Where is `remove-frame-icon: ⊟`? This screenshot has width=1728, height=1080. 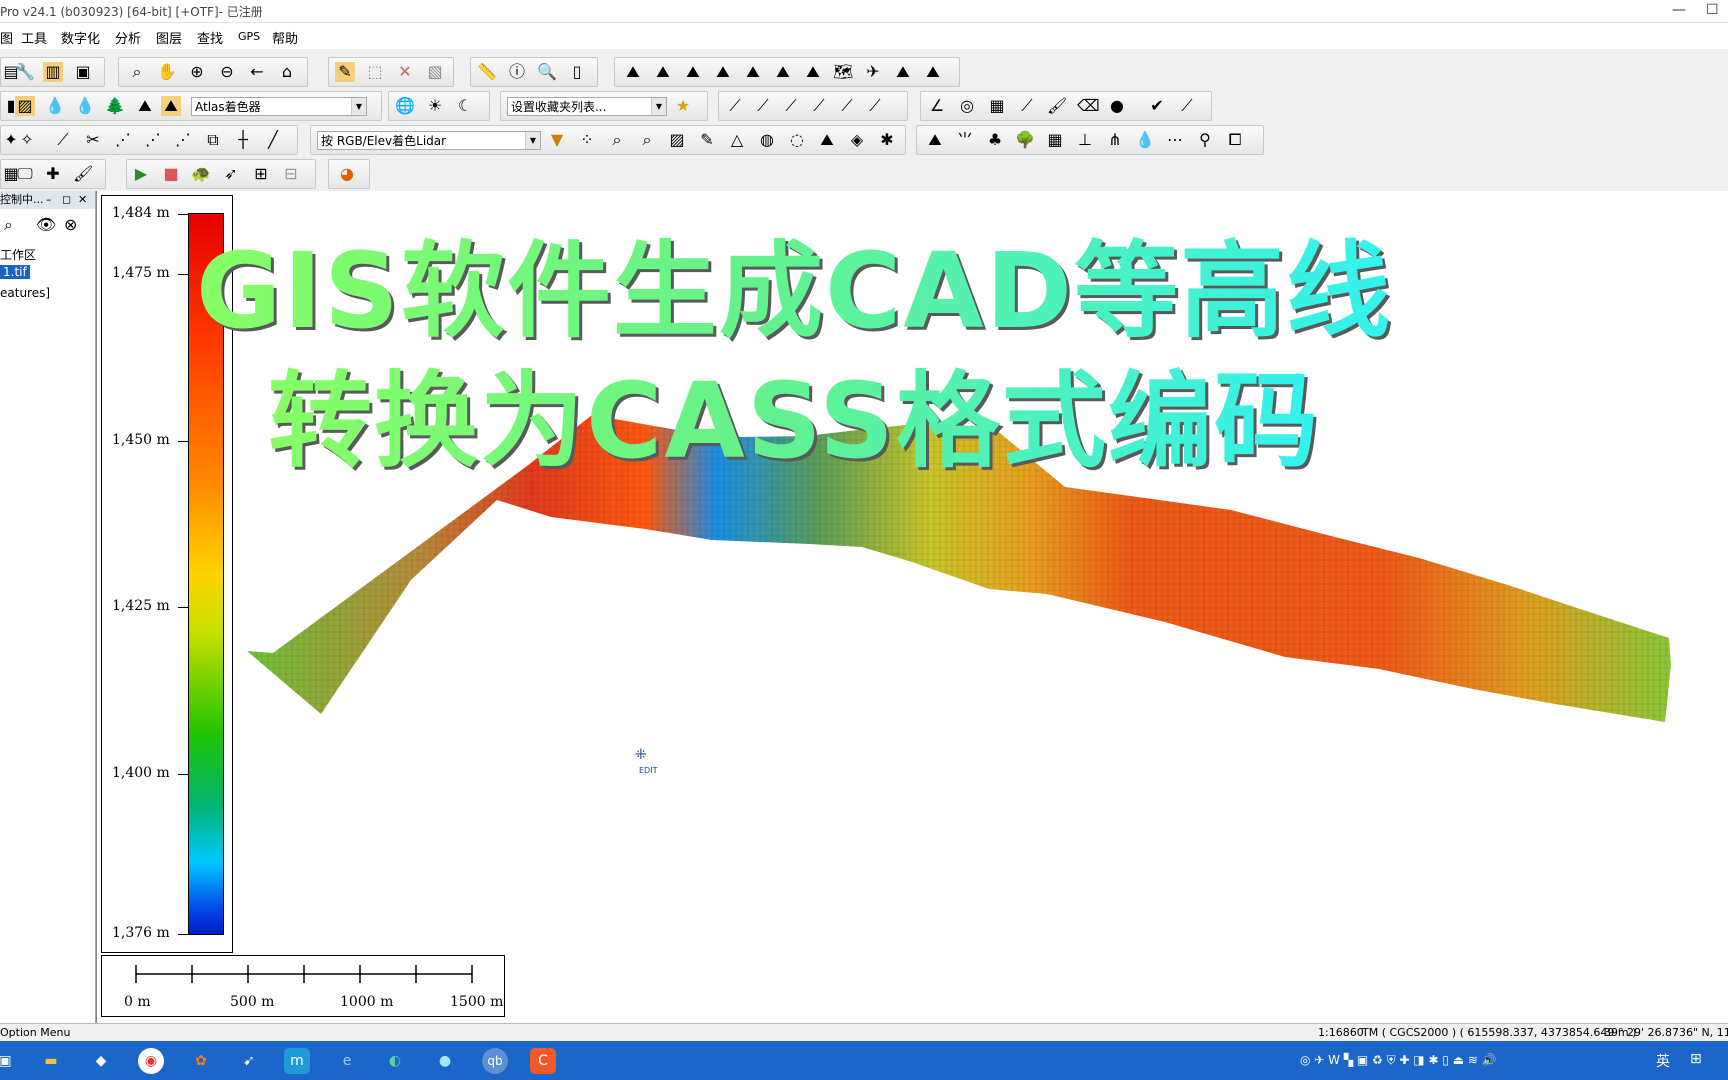
remove-frame-icon: ⊟ is located at coordinates (291, 174).